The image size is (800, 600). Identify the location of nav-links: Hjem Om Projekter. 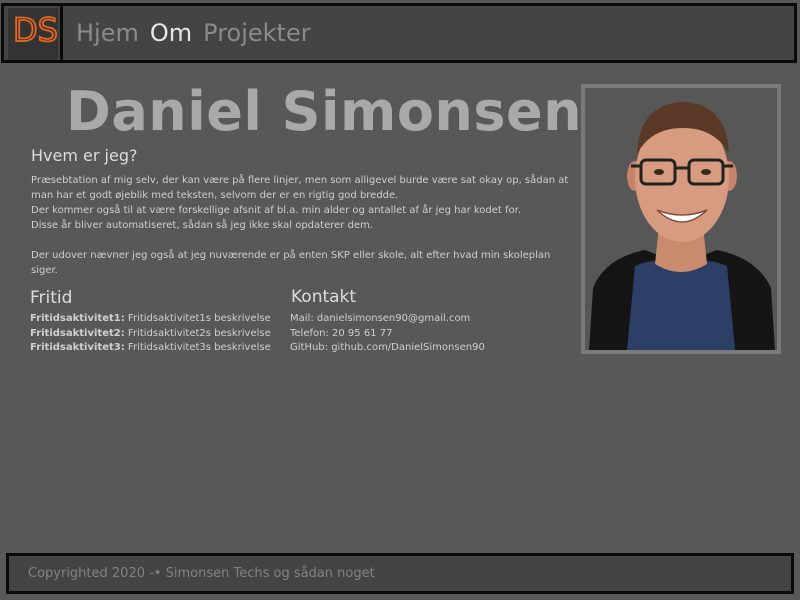
(193, 33).